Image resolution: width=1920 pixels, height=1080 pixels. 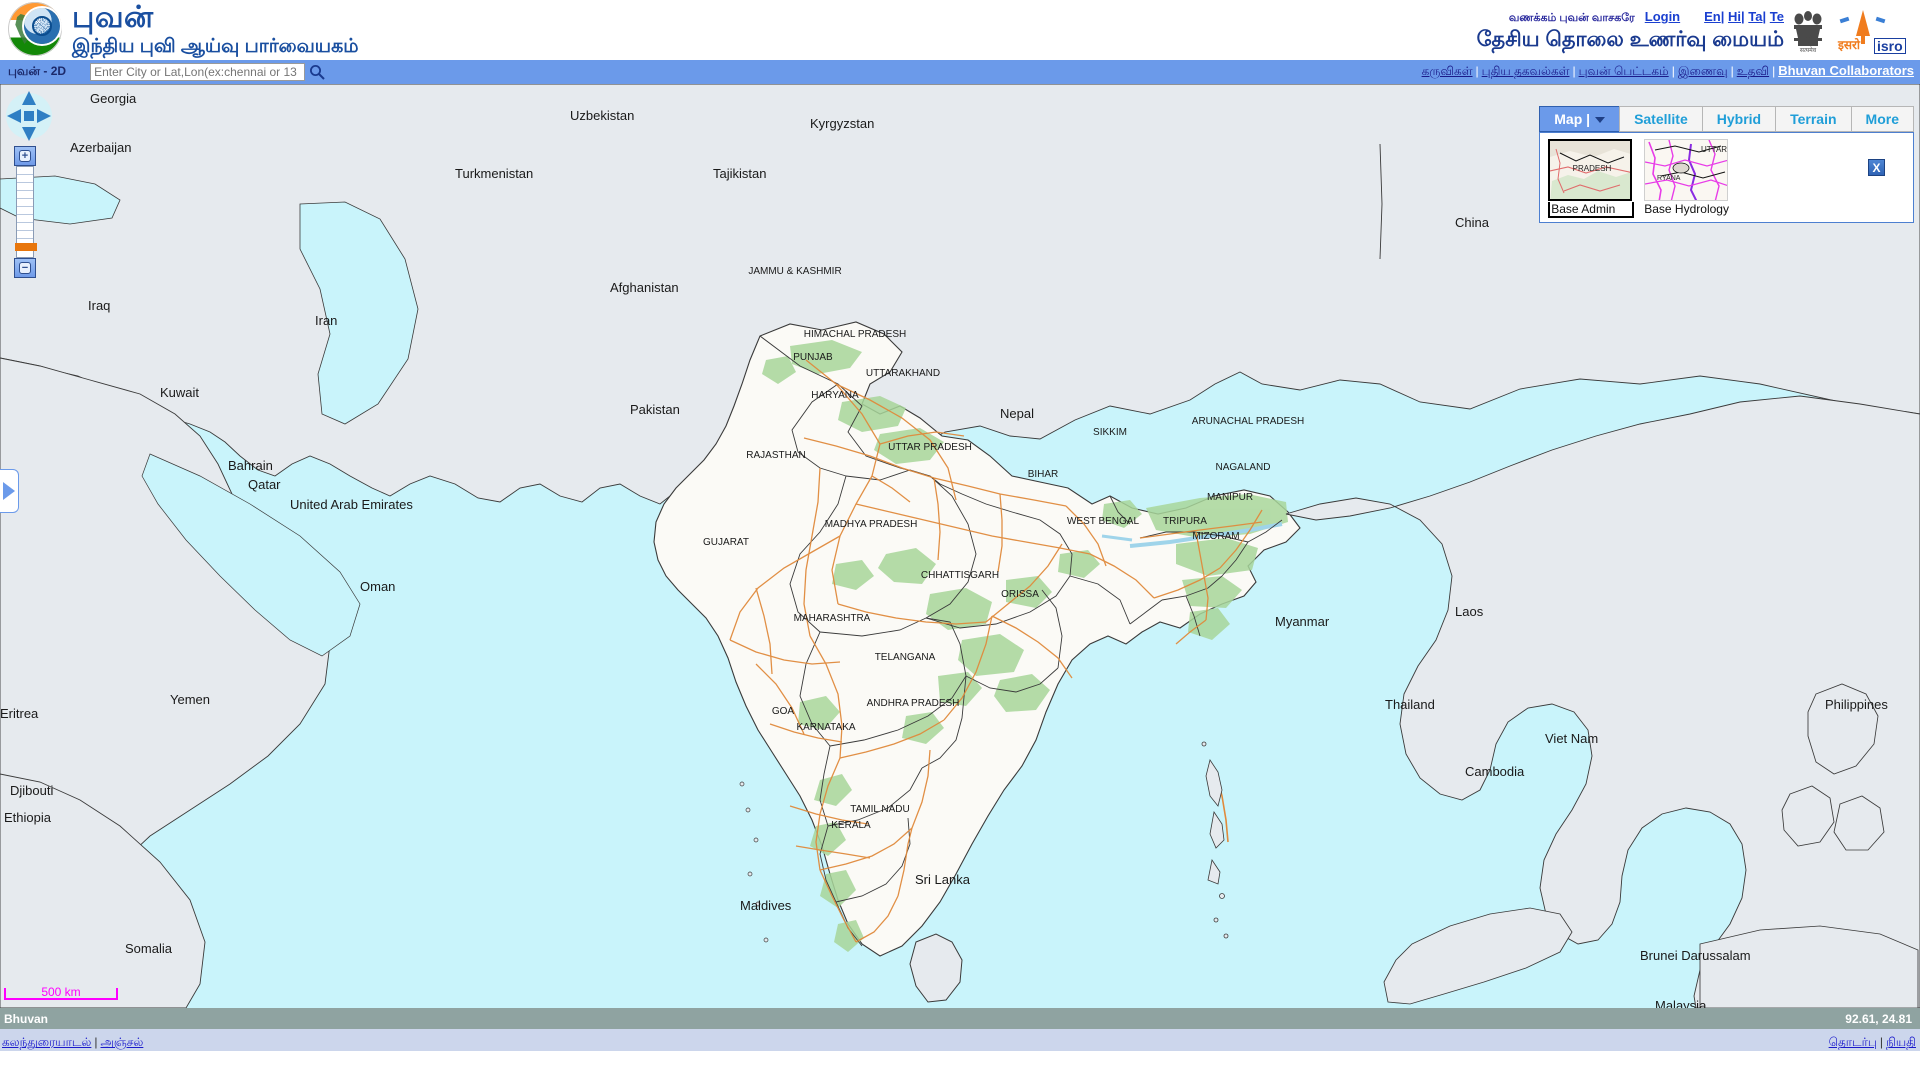 I want to click on svg-text: Philippines, so click(x=1856, y=704).